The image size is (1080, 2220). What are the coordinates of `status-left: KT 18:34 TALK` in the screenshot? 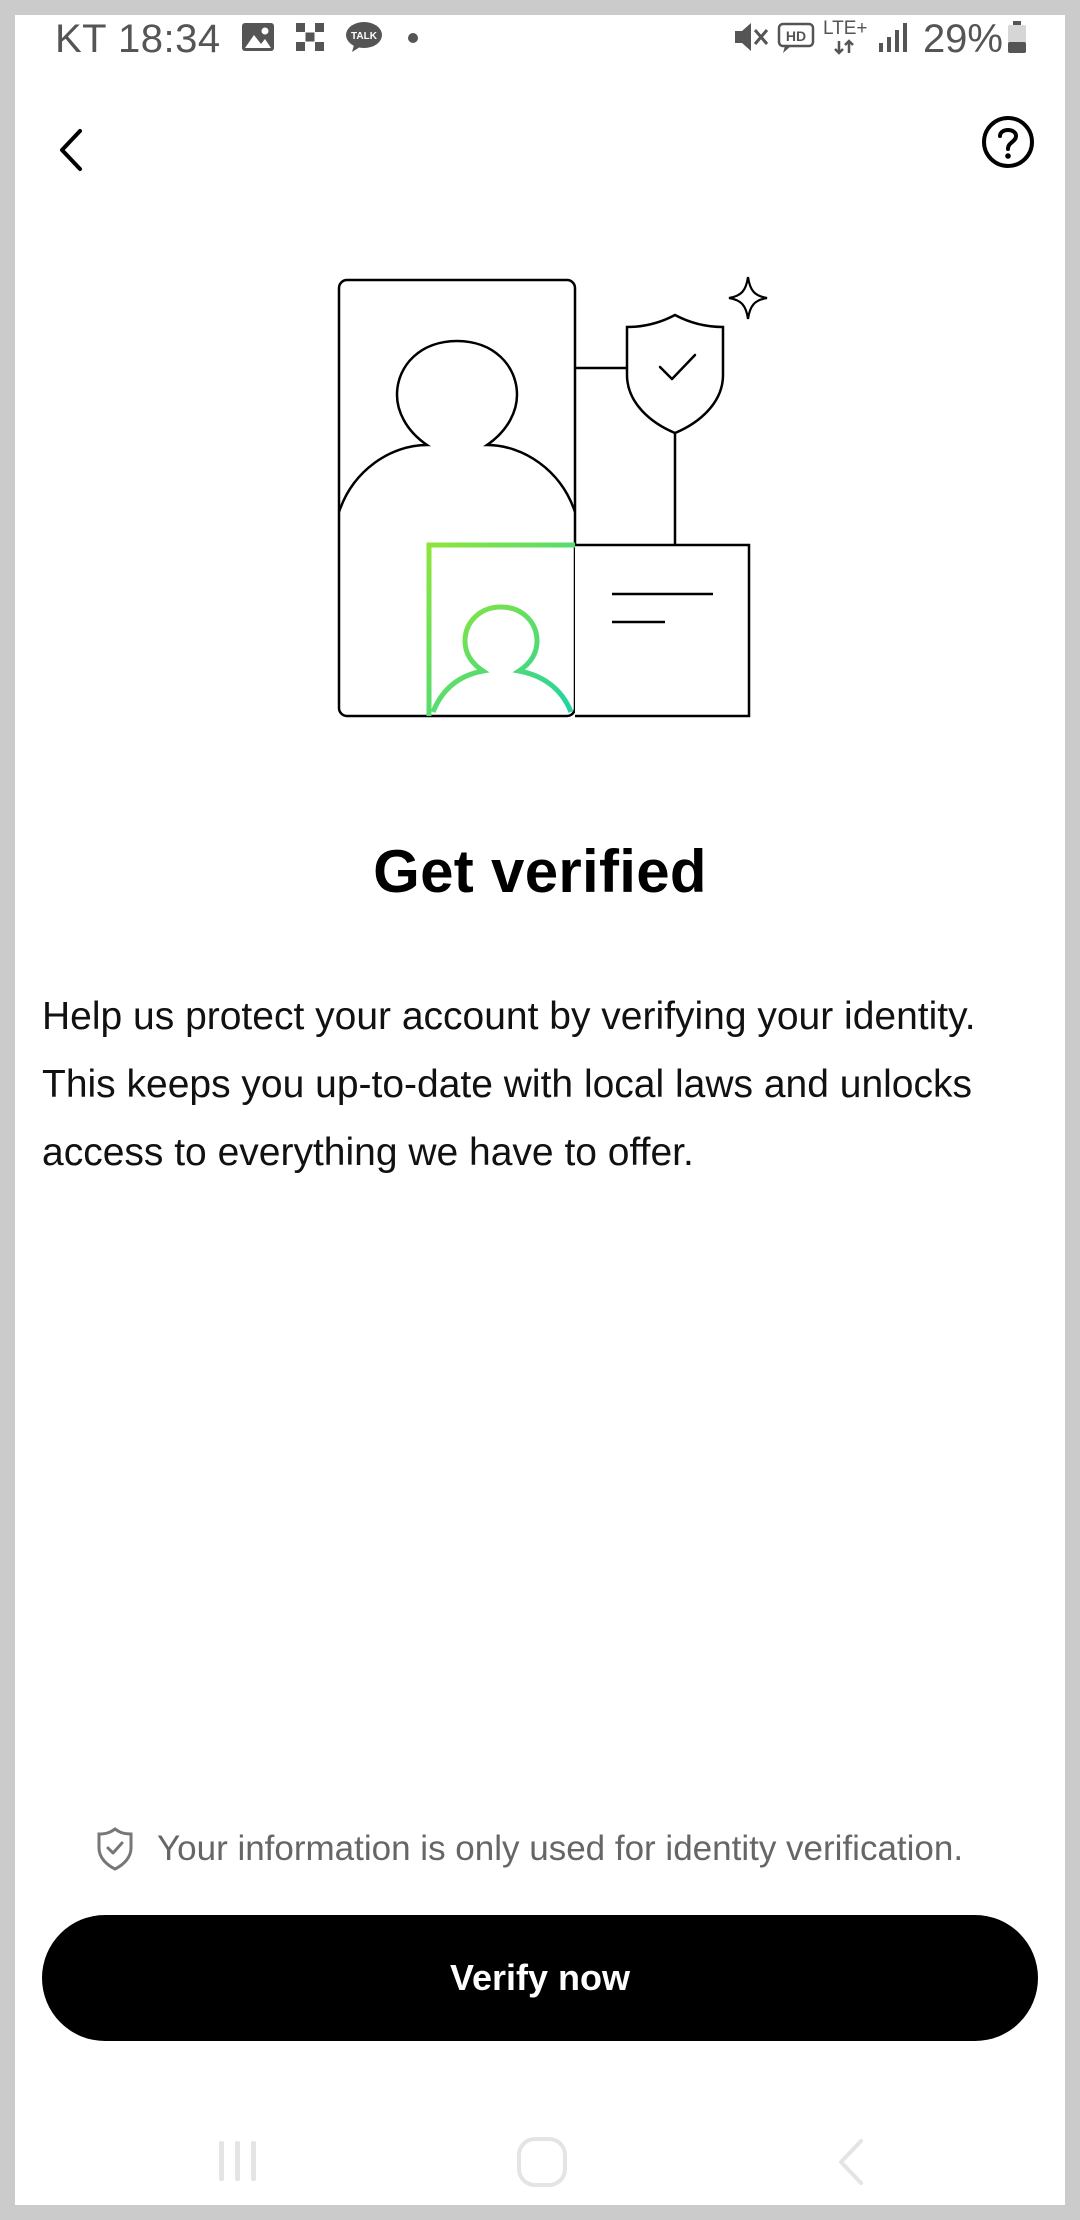 It's located at (237, 39).